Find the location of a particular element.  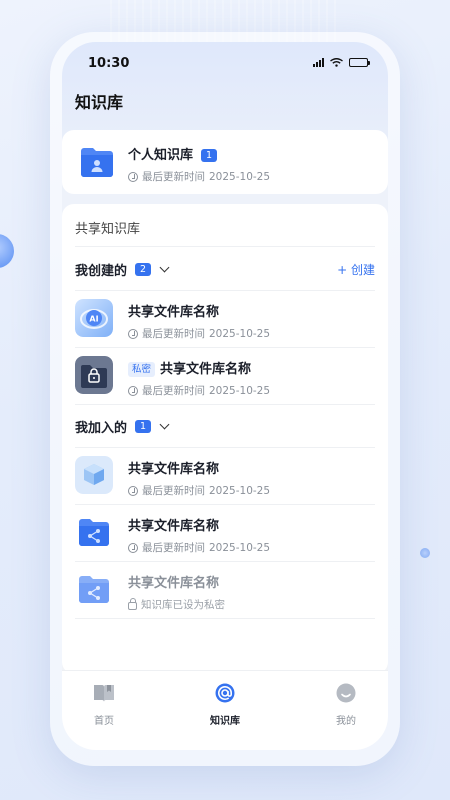

book-icon is located at coordinates (104, 693).